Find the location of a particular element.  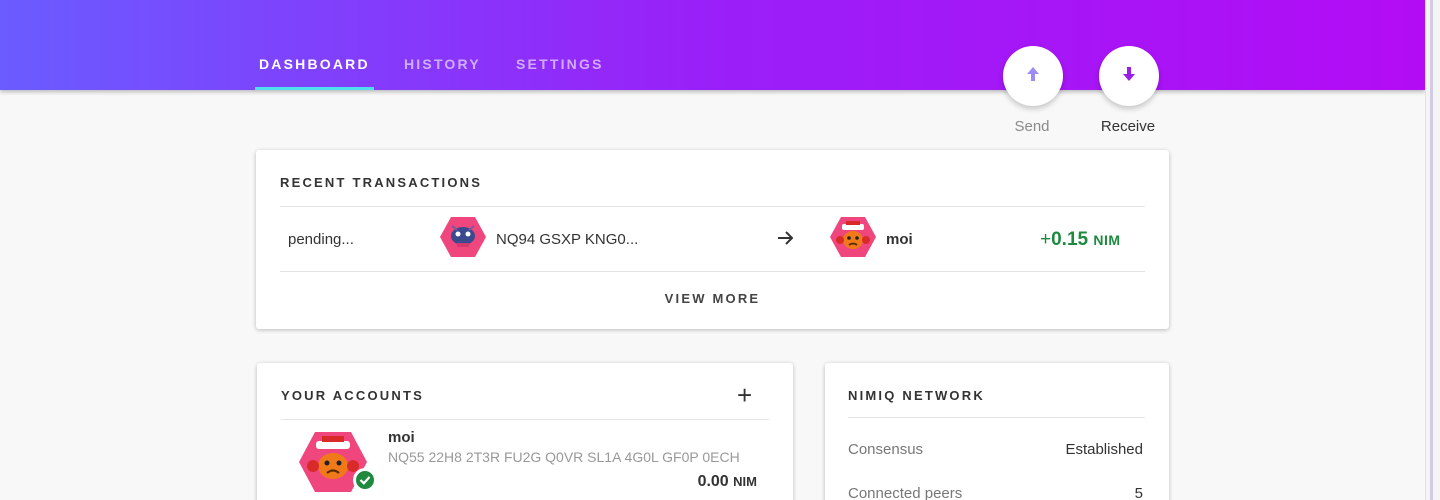

connected-peers-value: 5 is located at coordinates (1138, 492).